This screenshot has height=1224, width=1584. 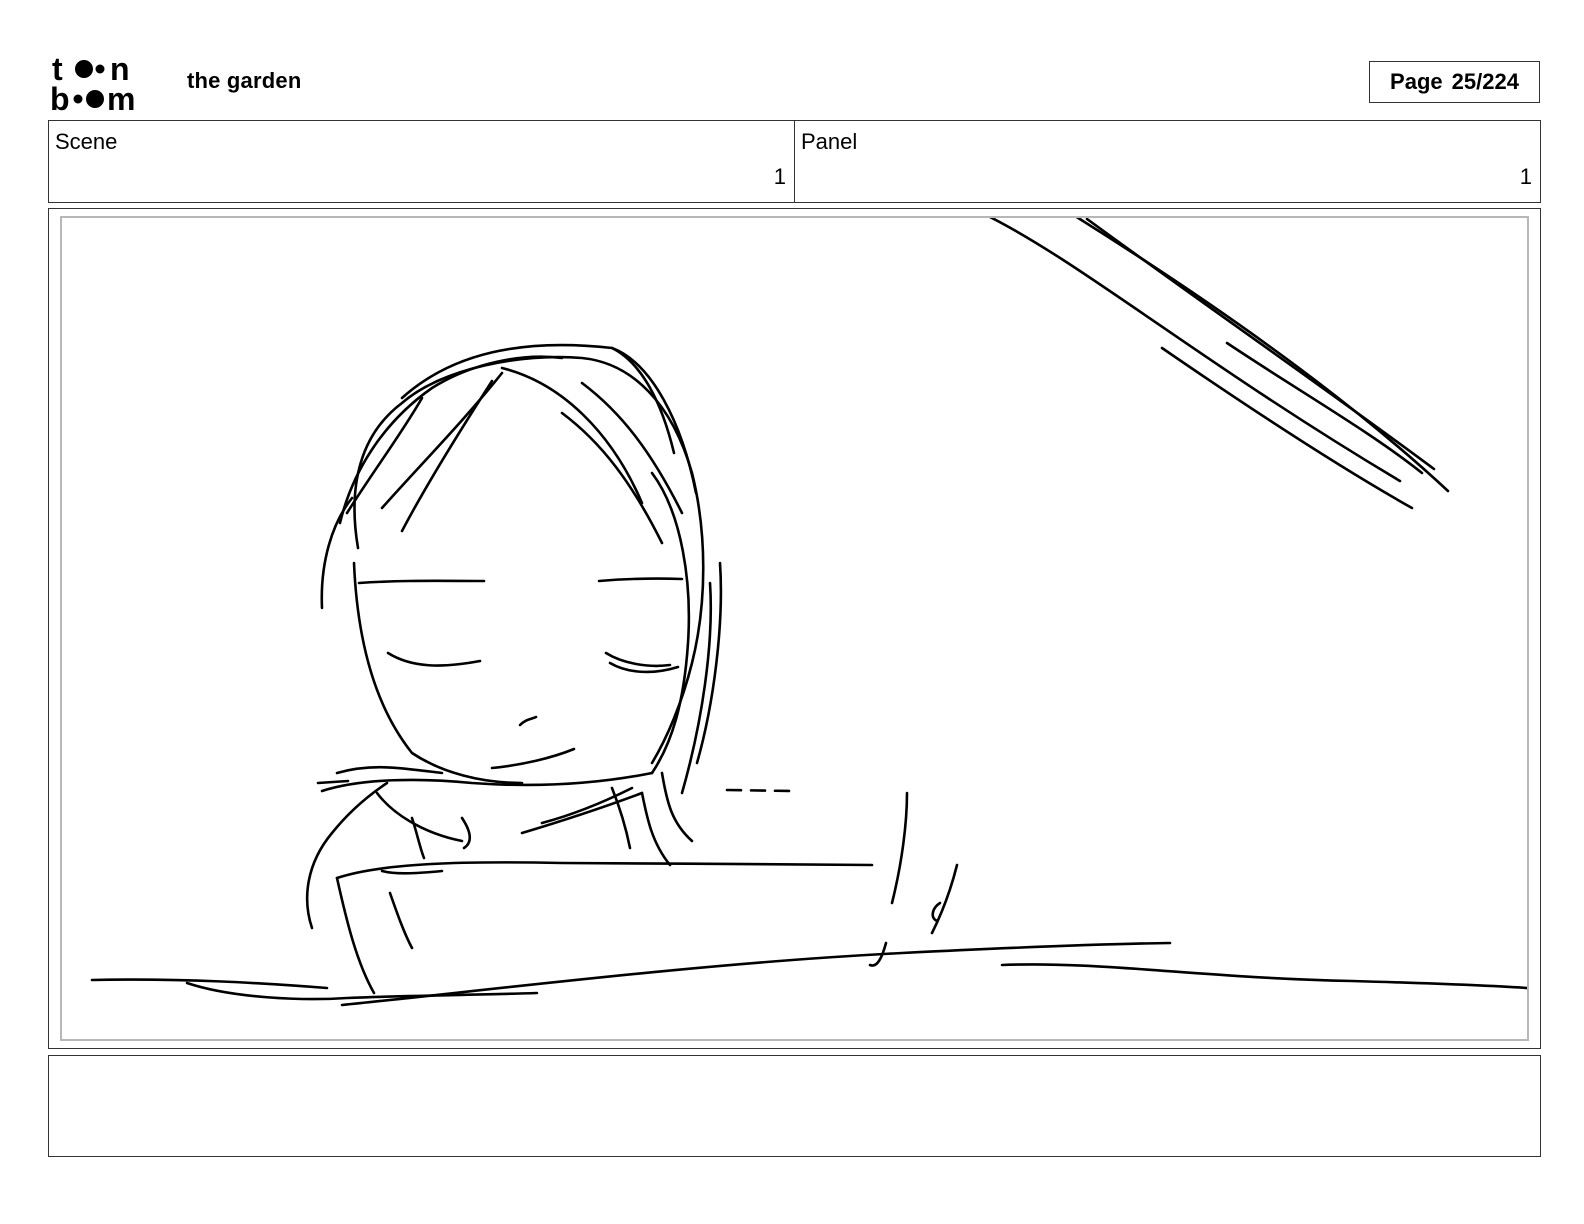 I want to click on panel-value: 1, so click(x=1525, y=176).